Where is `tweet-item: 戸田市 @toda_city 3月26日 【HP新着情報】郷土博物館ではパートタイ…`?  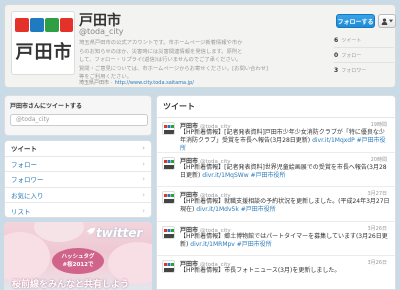 tweet-item: 戸田市 @toda_city 3月26日 【HP新着情報】郷土博物館ではパートタイ… is located at coordinates (276, 239).